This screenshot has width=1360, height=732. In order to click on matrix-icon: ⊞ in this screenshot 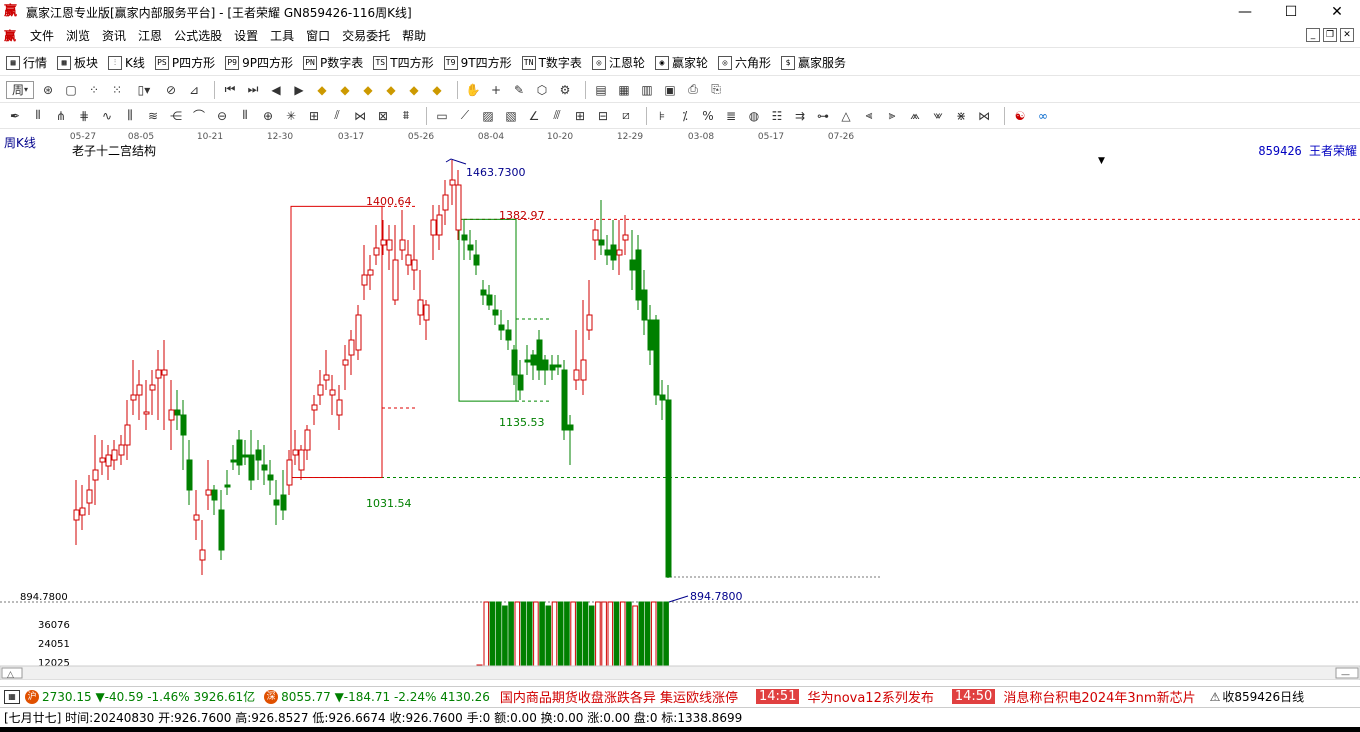, I will do `click(580, 116)`.